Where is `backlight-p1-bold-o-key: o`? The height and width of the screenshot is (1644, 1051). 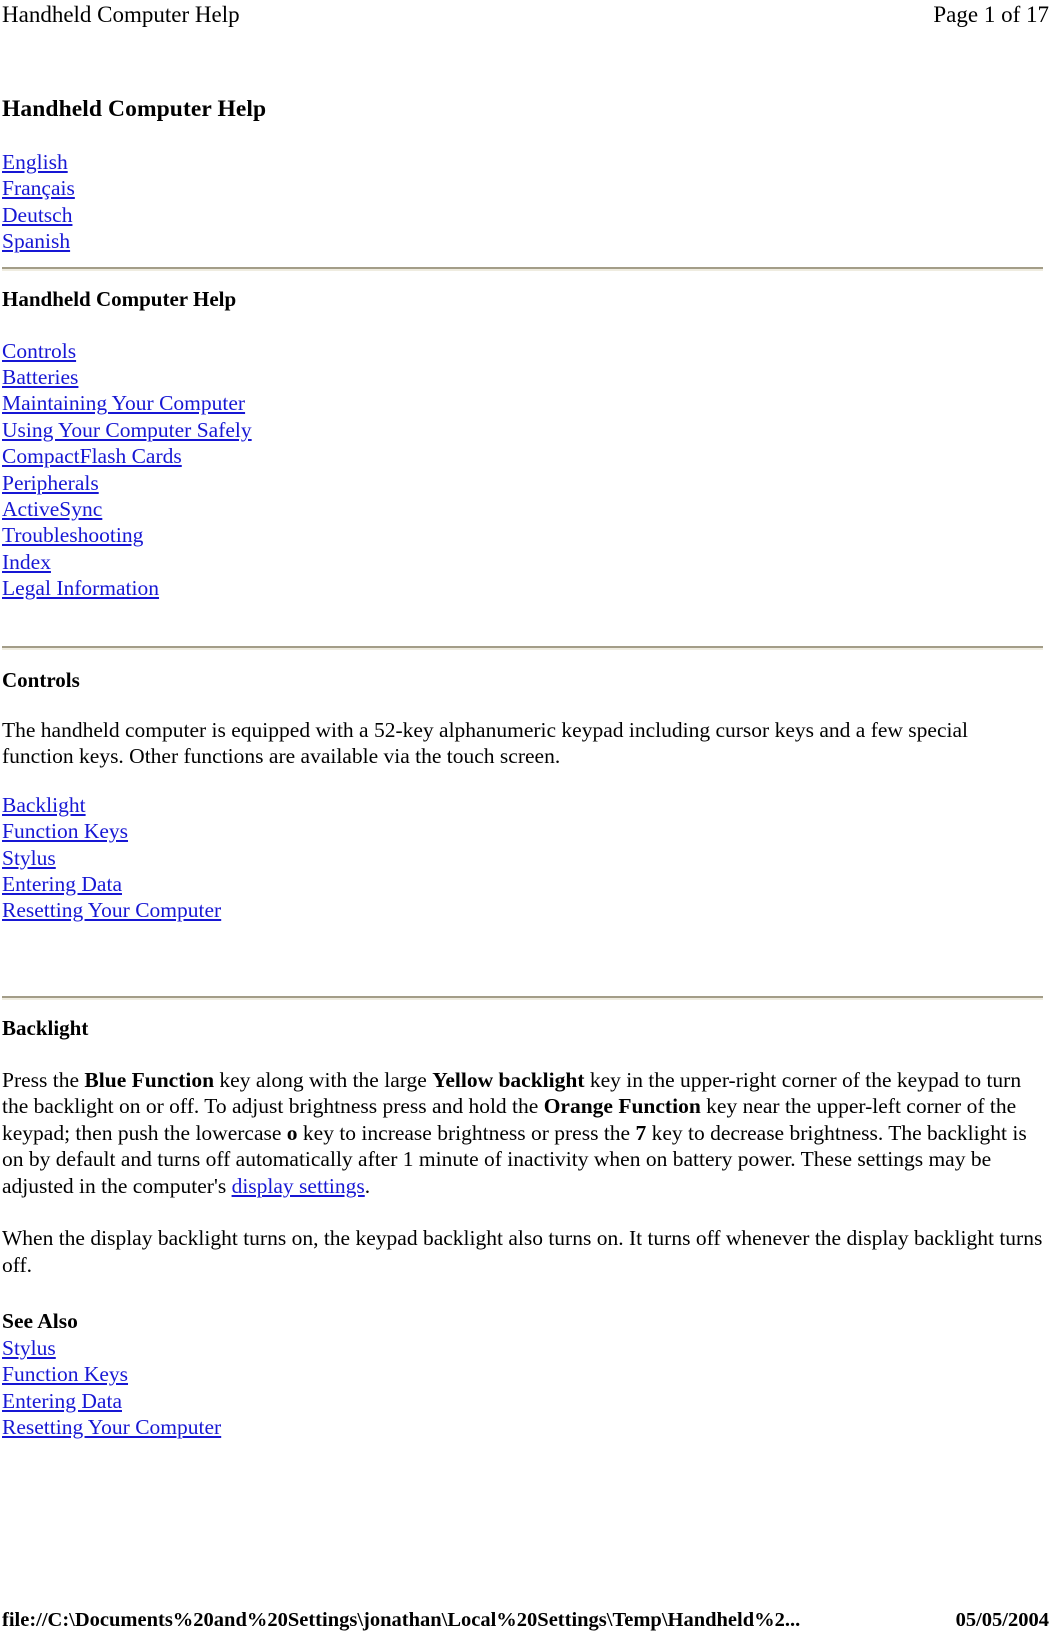 backlight-p1-bold-o-key: o is located at coordinates (292, 1132).